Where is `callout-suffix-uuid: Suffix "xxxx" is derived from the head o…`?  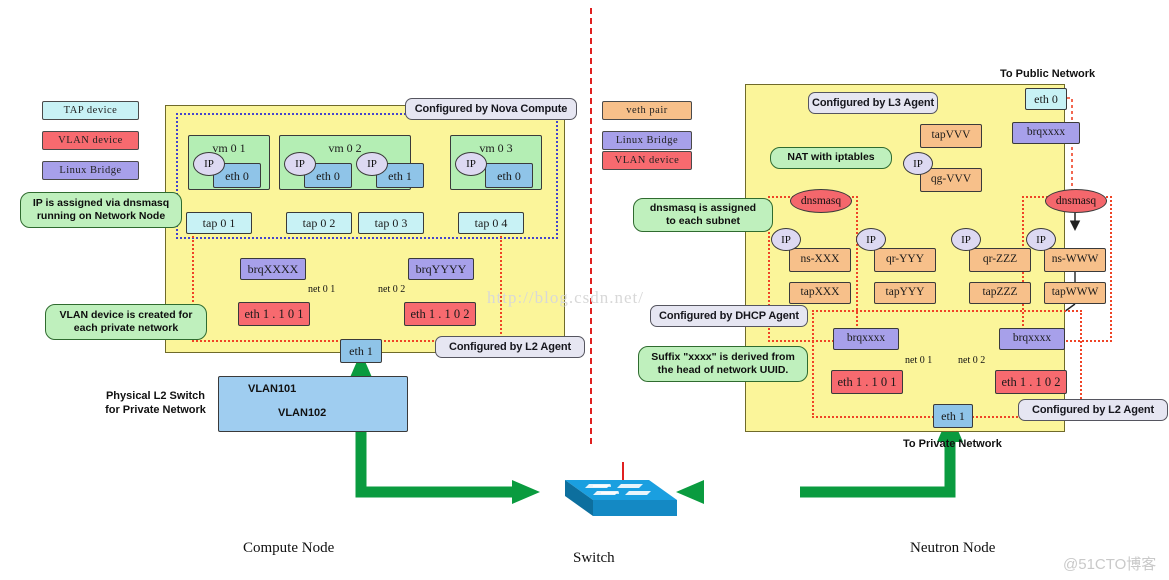 callout-suffix-uuid: Suffix "xxxx" is derived from the head o… is located at coordinates (723, 364).